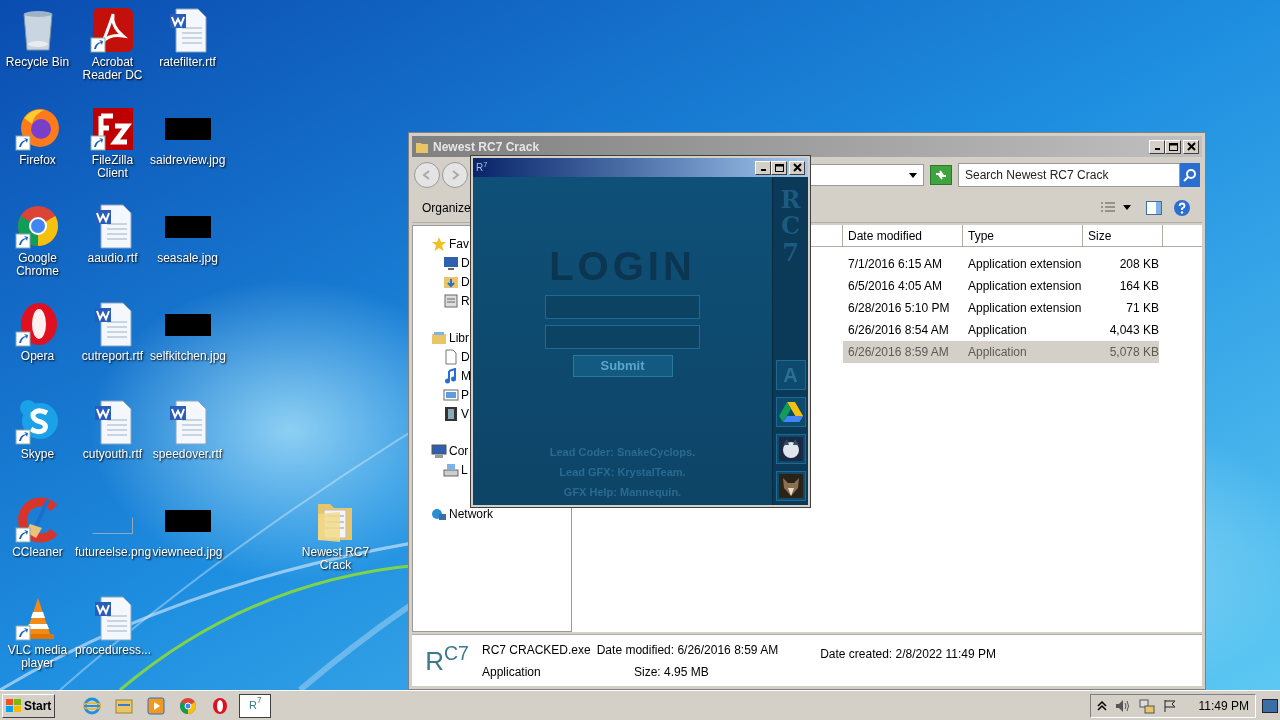 Image resolution: width=1280 pixels, height=720 pixels. What do you see at coordinates (1223, 706) in the screenshot?
I see `clock: 11:49 PM` at bounding box center [1223, 706].